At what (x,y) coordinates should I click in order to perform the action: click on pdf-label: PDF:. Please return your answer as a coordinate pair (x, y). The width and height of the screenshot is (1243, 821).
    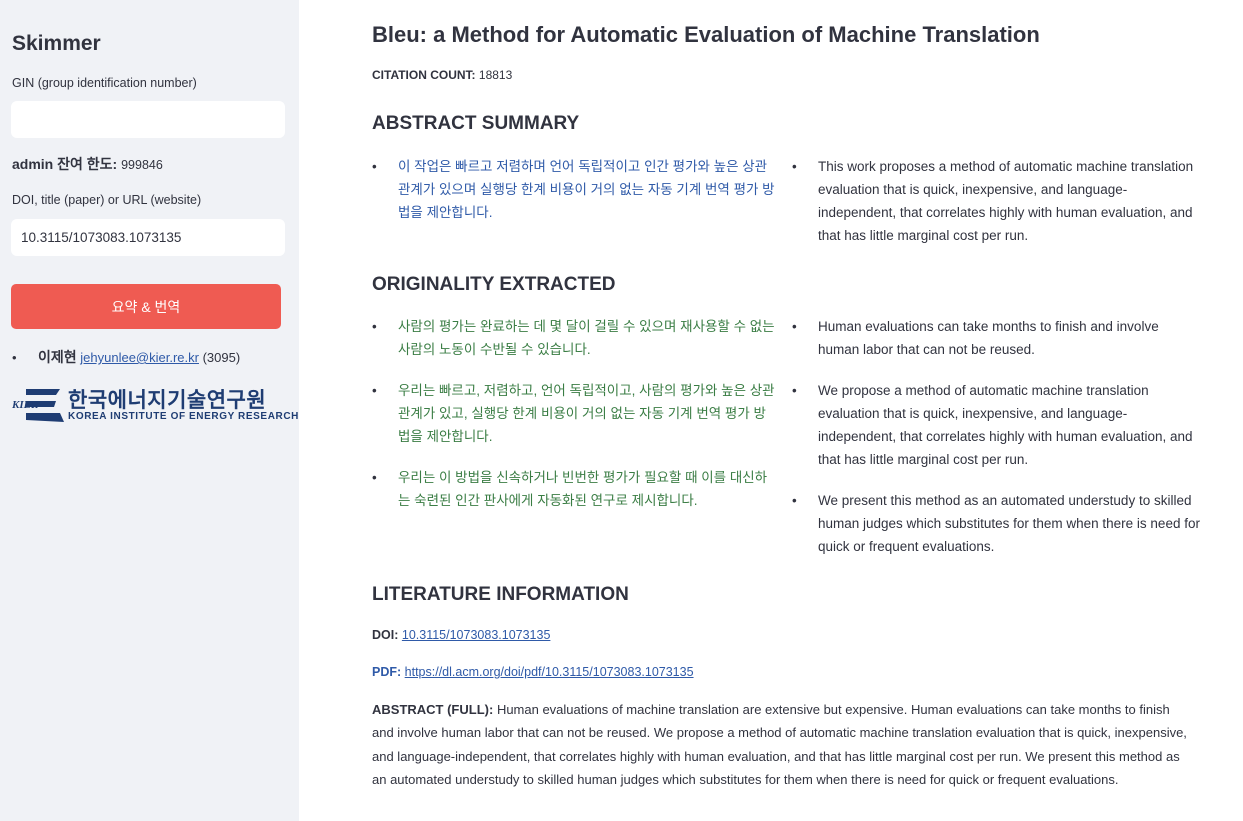
    Looking at the image, I should click on (387, 672).